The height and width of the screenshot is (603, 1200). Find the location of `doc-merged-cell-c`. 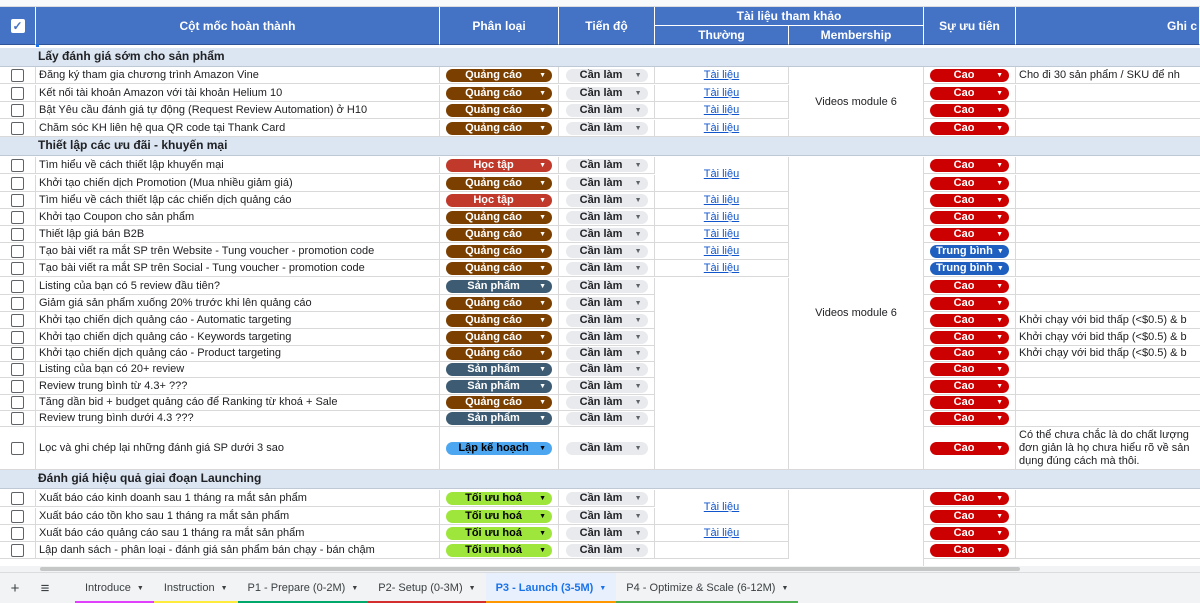

doc-merged-cell-c is located at coordinates (722, 374).